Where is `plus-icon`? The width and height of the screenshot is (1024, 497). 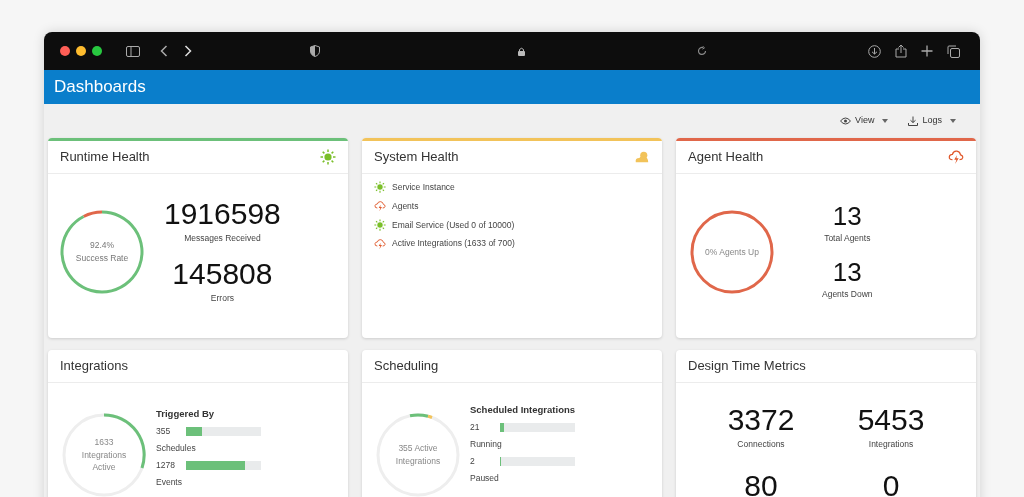
plus-icon is located at coordinates (927, 51).